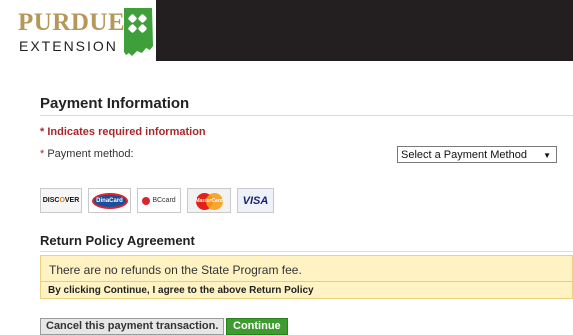  Describe the element at coordinates (159, 200) in the screenshot. I see `bccard-icon: BCcard` at that location.